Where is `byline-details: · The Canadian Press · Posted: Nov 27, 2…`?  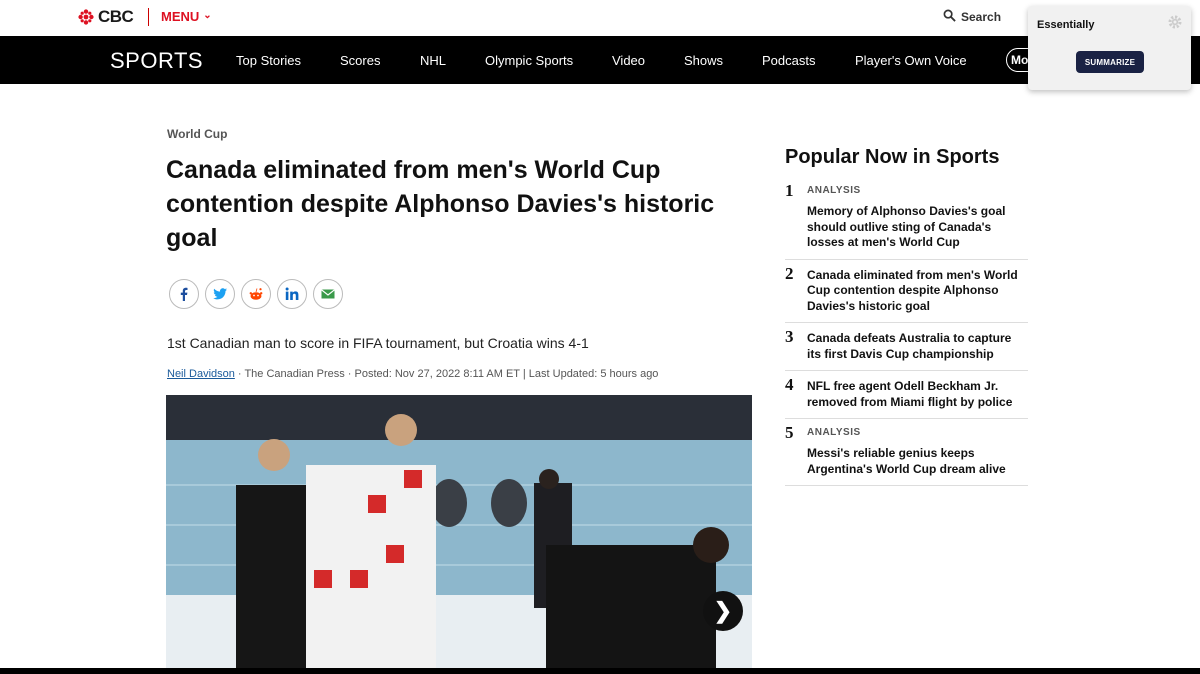
byline-details: · The Canadian Press · Posted: Nov 27, 2… is located at coordinates (446, 374).